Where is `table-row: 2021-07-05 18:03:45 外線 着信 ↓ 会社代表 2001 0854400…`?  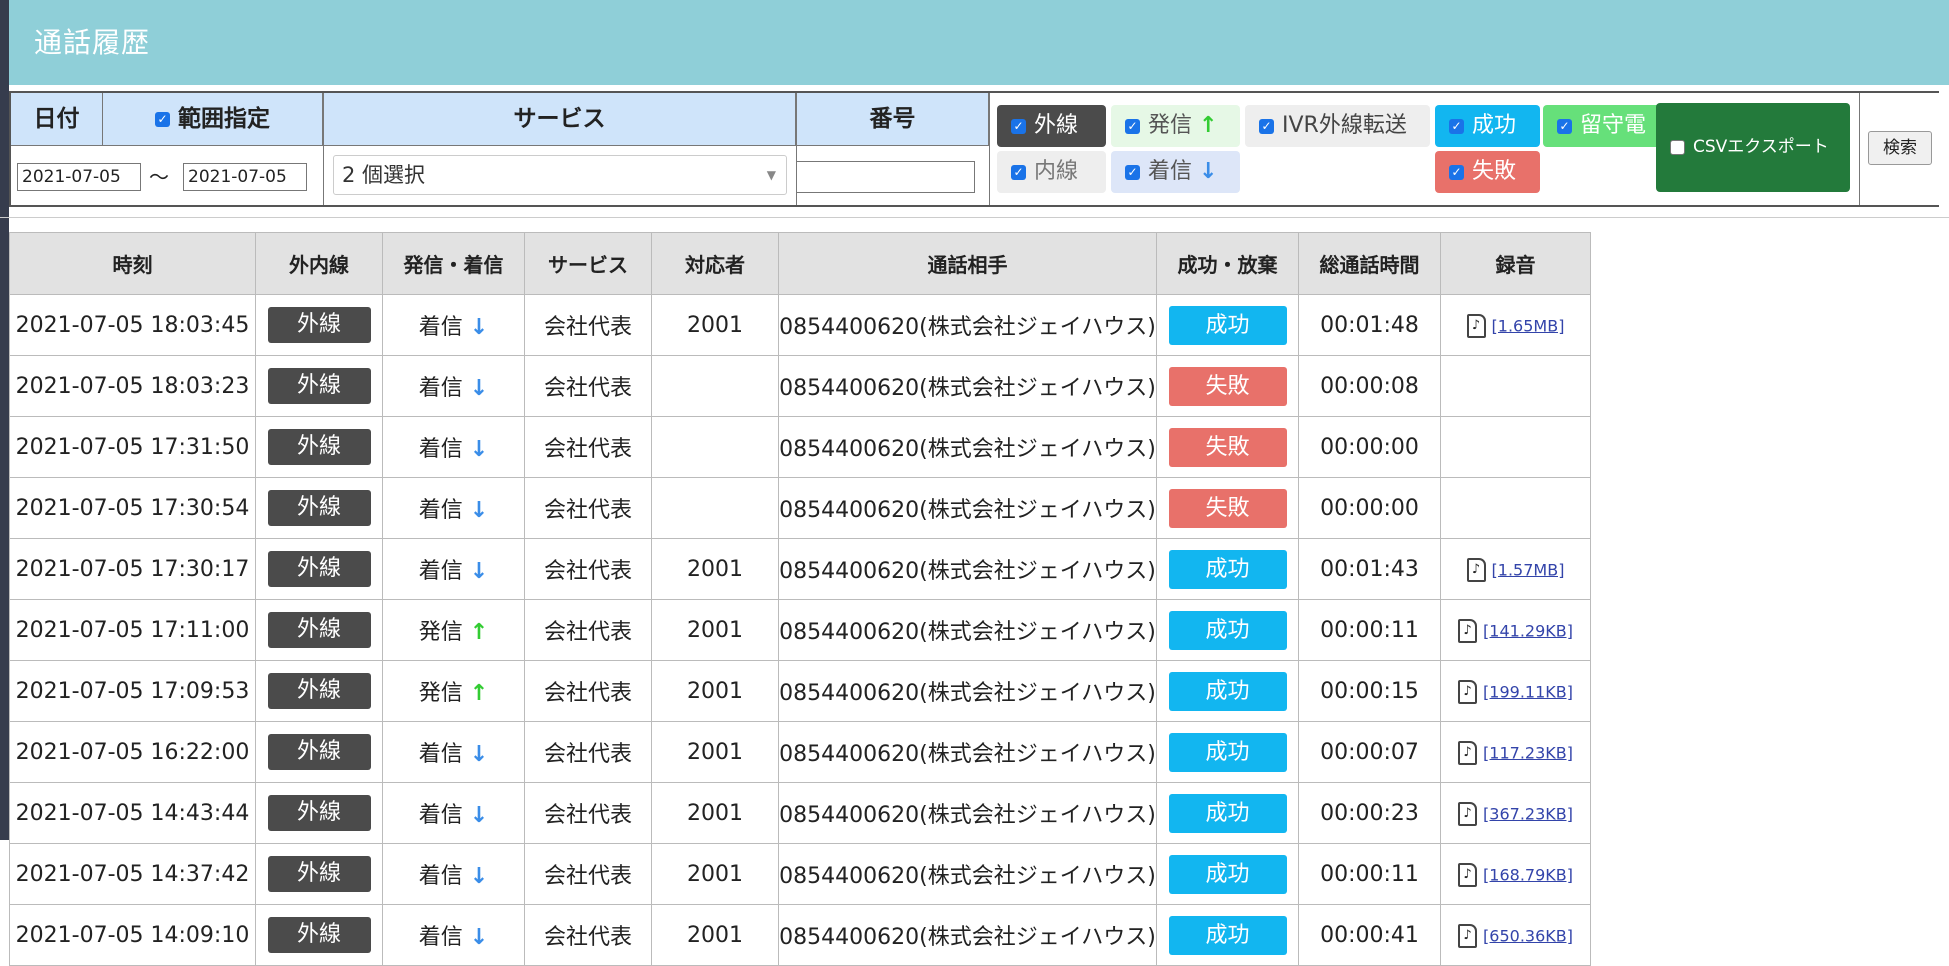 table-row: 2021-07-05 18:03:45 外線 着信 ↓ 会社代表 2001 0854400… is located at coordinates (800, 325).